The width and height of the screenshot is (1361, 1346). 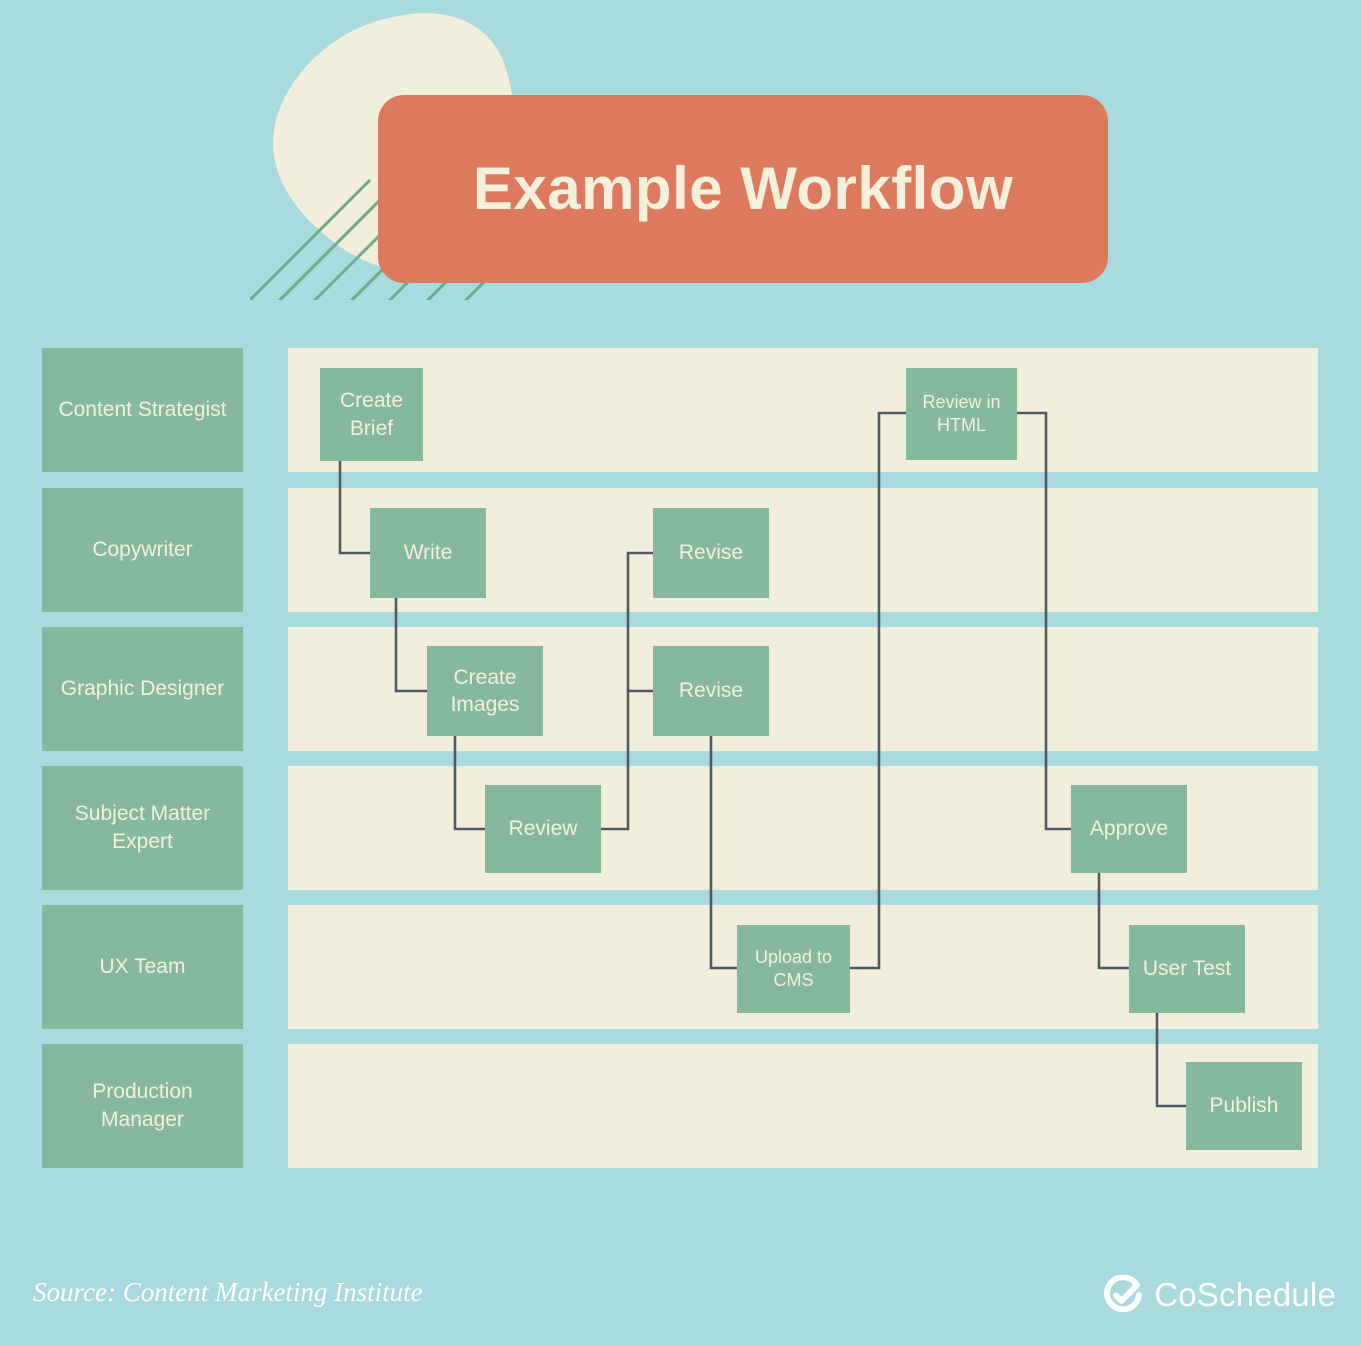 I want to click on workflow-node-review-in-html: Review in HTML, so click(x=961, y=414).